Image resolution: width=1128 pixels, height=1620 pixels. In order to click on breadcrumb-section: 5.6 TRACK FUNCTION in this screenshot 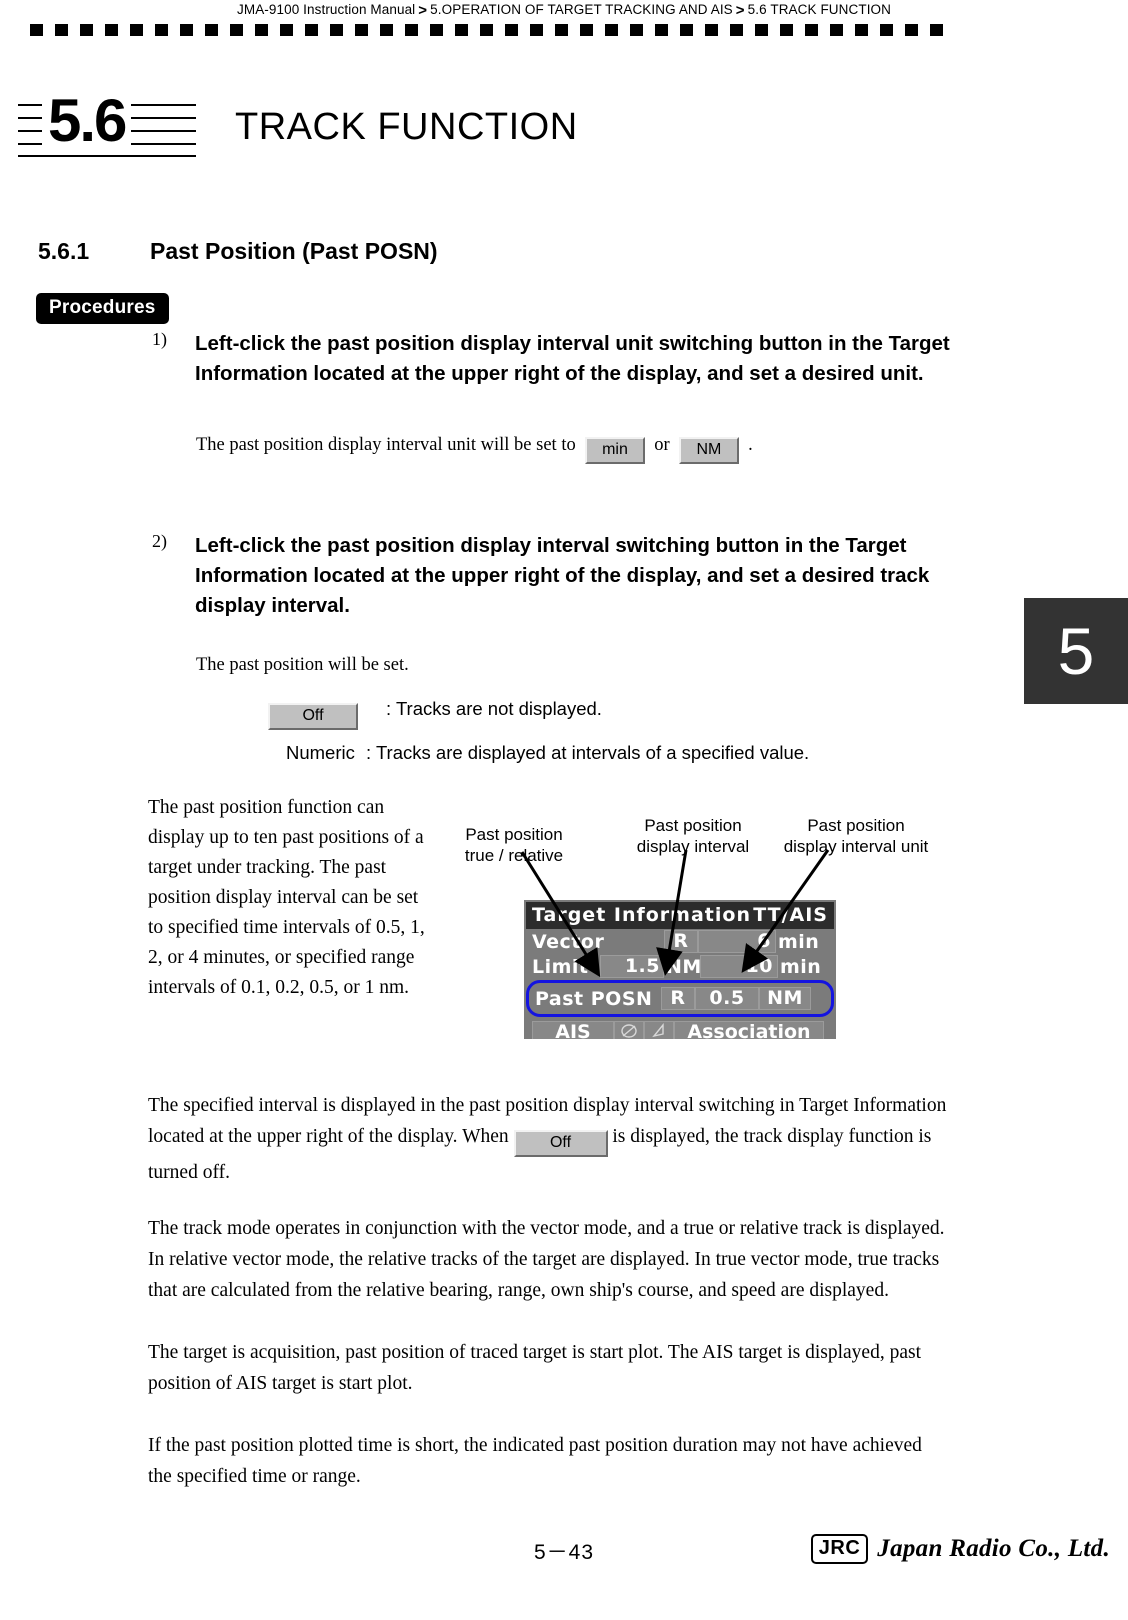, I will do `click(819, 9)`.